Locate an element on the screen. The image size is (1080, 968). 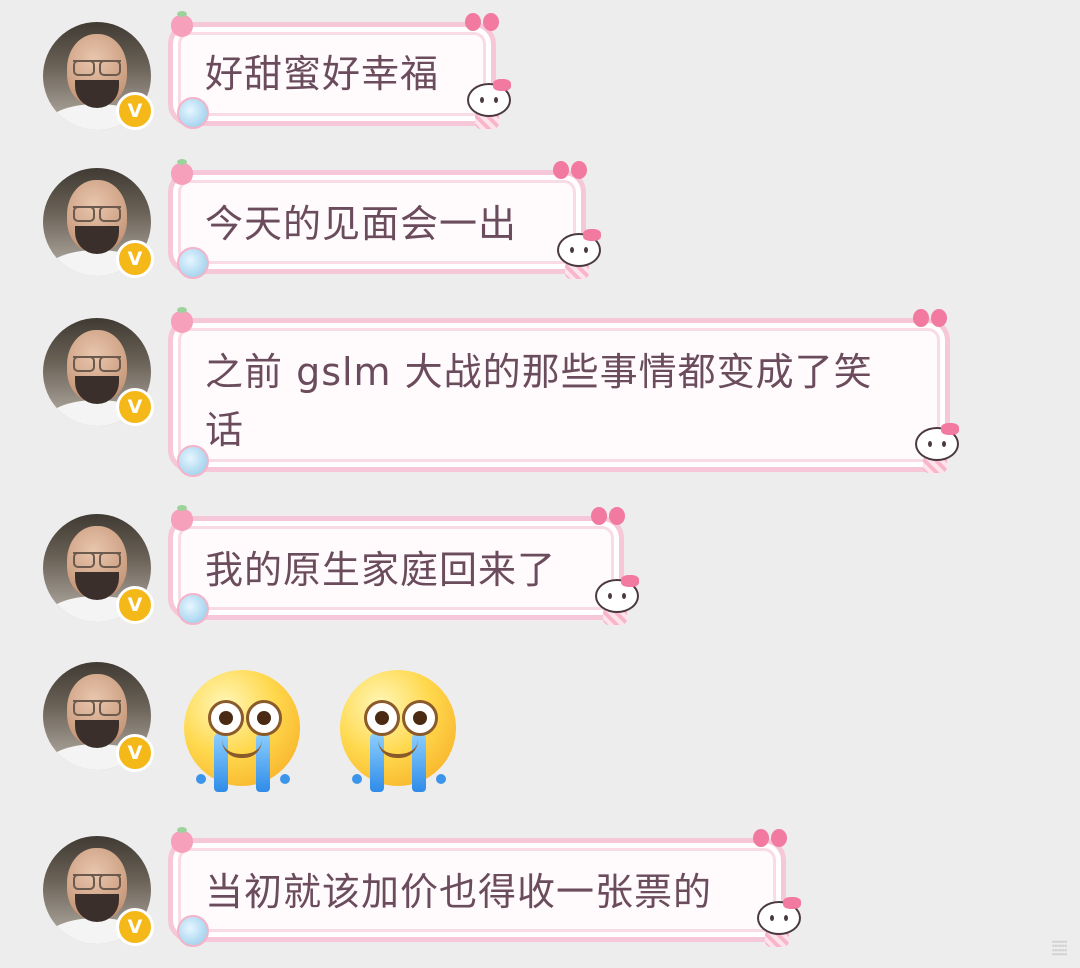
watermark: ⦙⦙⦙⦙⦙⦙ is located at coordinates (1059, 948).